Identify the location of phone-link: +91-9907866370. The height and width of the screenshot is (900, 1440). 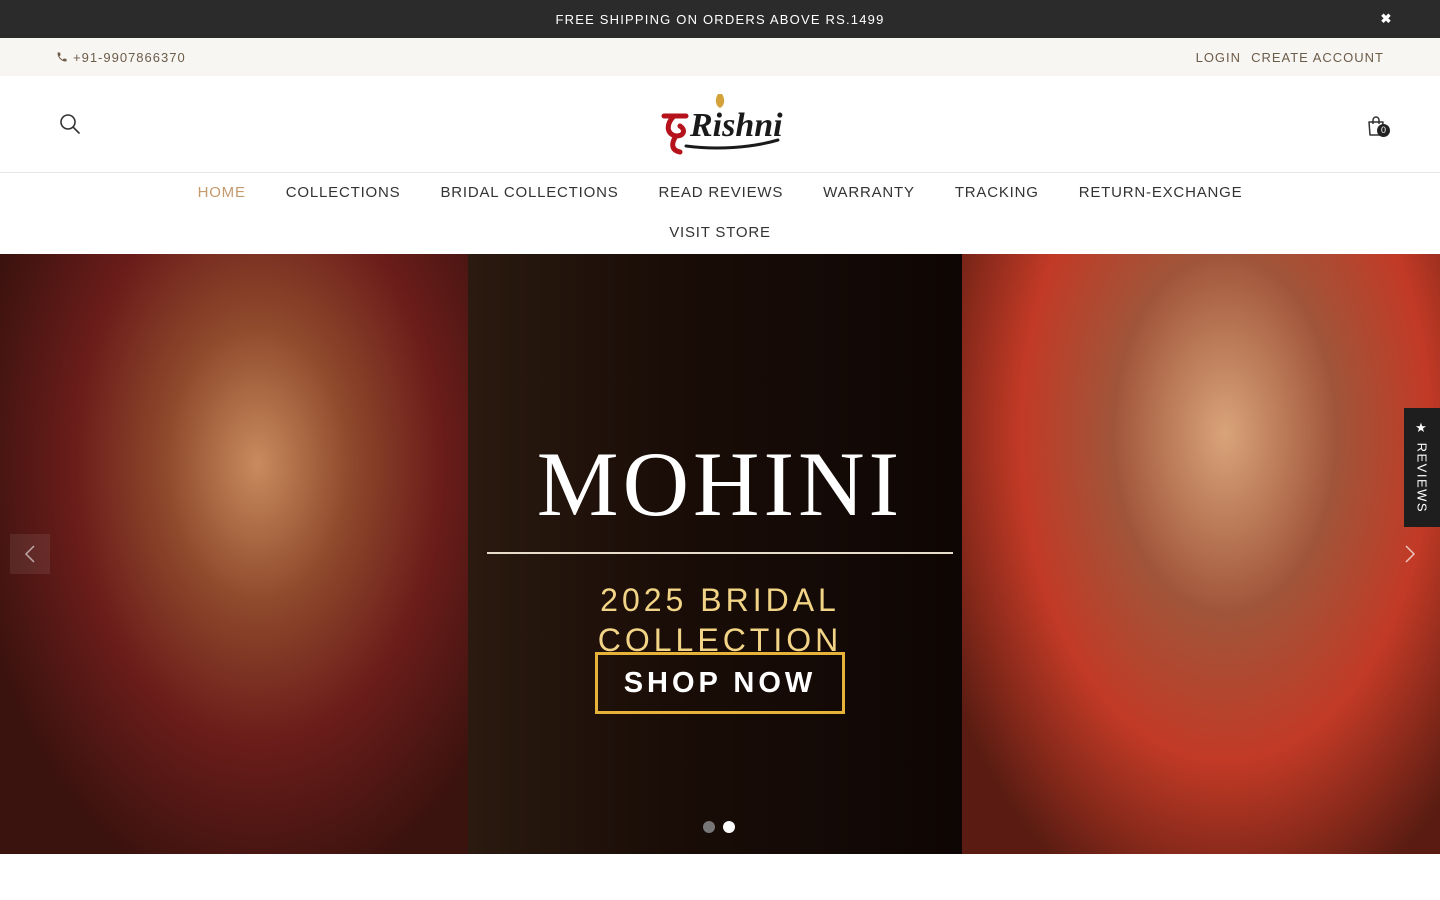
(121, 57).